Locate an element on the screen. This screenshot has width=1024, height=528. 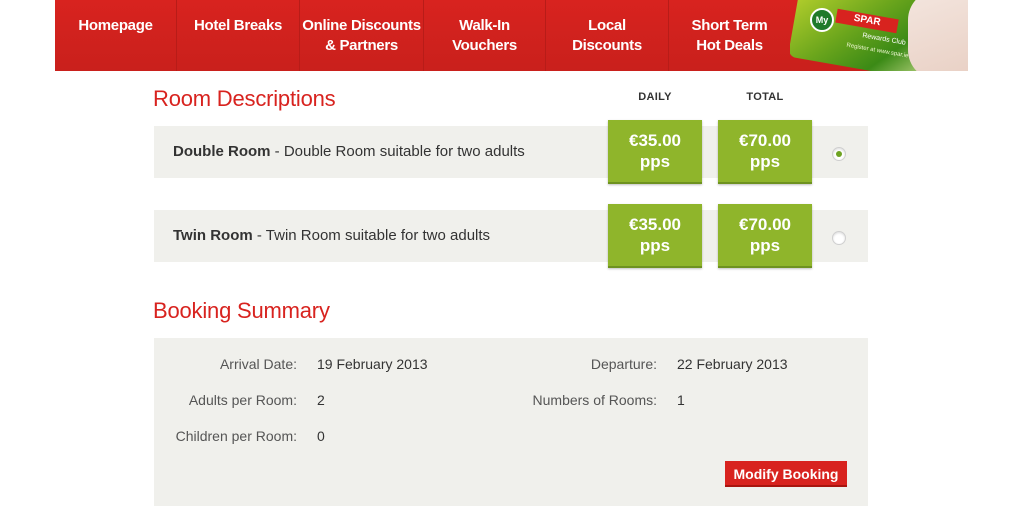
nav-label-line2: Hot Deals is located at coordinates (729, 45).